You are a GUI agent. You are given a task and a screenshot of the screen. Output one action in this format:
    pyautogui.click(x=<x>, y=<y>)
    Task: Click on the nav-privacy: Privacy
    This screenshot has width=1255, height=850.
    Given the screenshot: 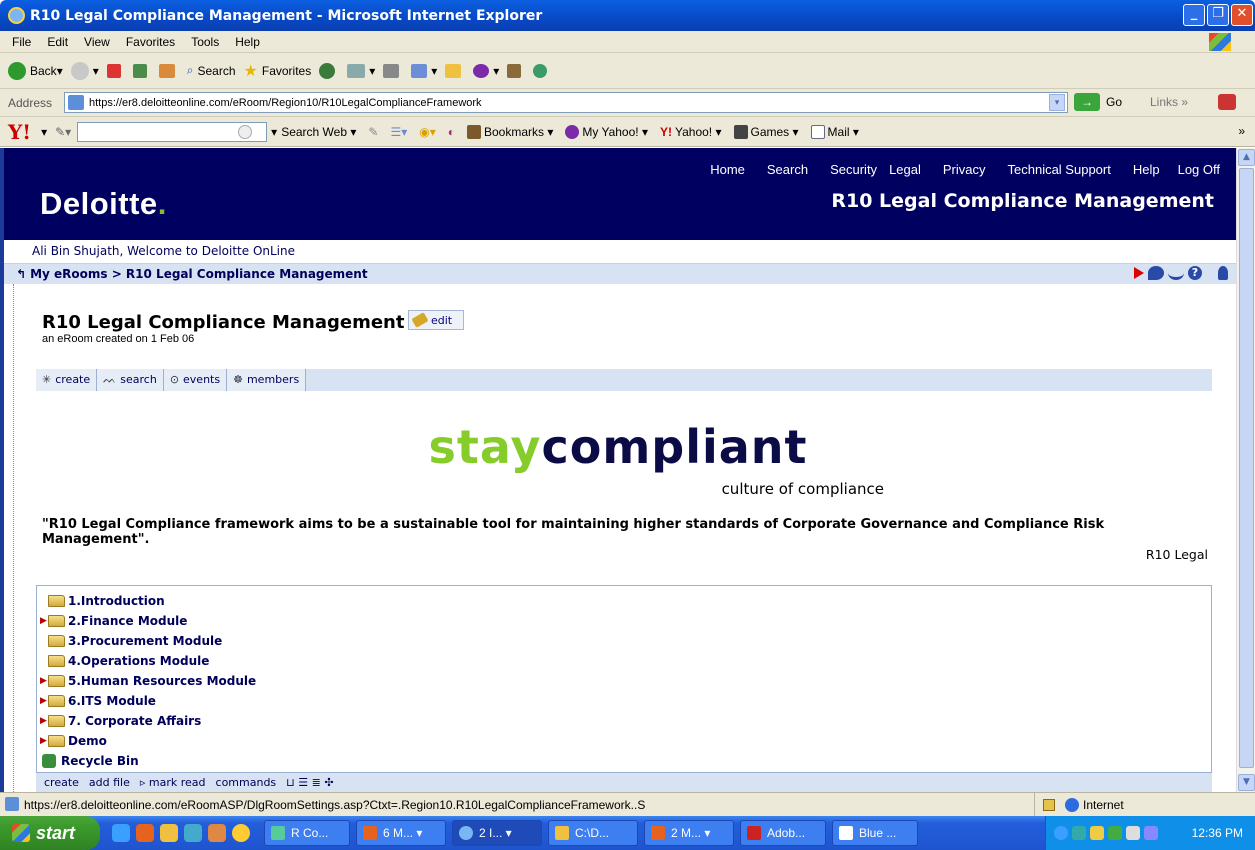 What is the action you would take?
    pyautogui.click(x=964, y=169)
    